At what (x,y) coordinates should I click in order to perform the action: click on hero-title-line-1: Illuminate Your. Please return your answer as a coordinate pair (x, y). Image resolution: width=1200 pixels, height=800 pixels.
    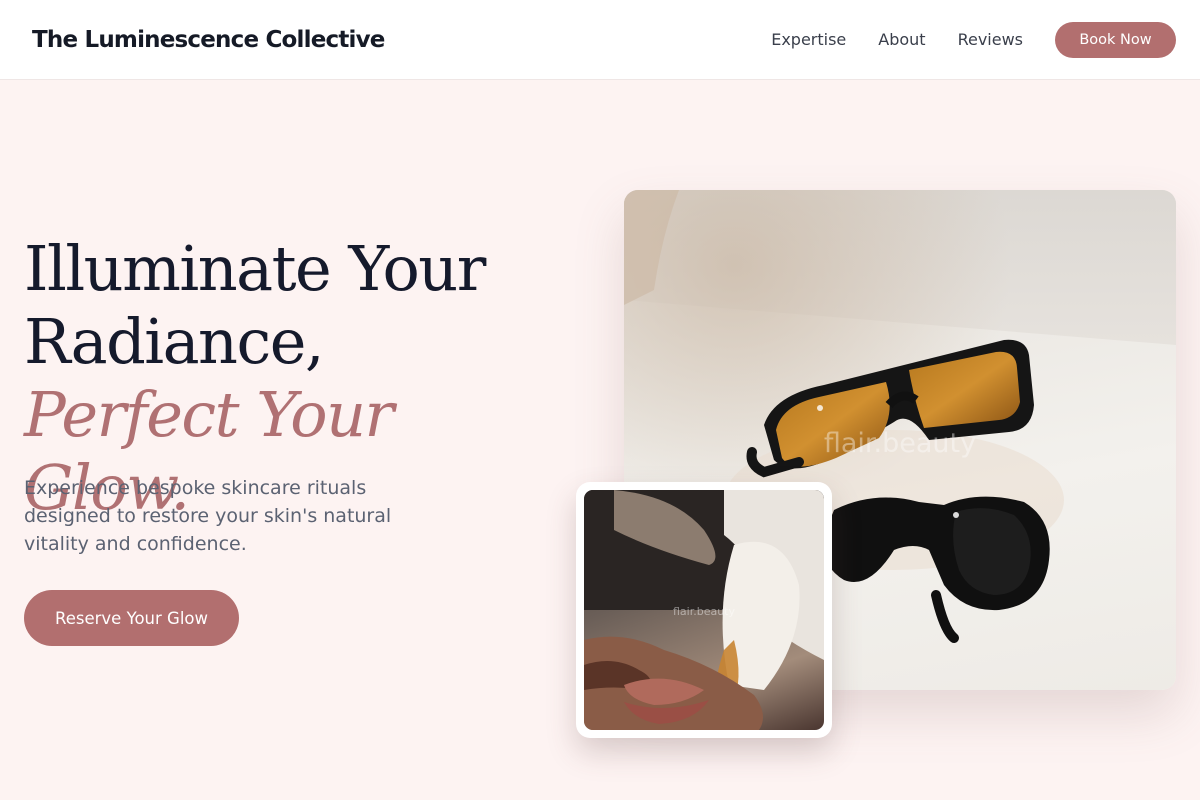
    Looking at the image, I should click on (255, 268).